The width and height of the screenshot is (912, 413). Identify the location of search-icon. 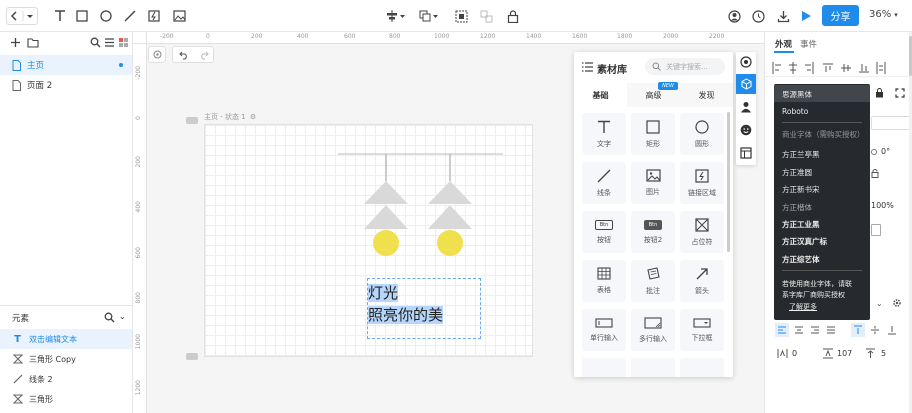
(95, 42).